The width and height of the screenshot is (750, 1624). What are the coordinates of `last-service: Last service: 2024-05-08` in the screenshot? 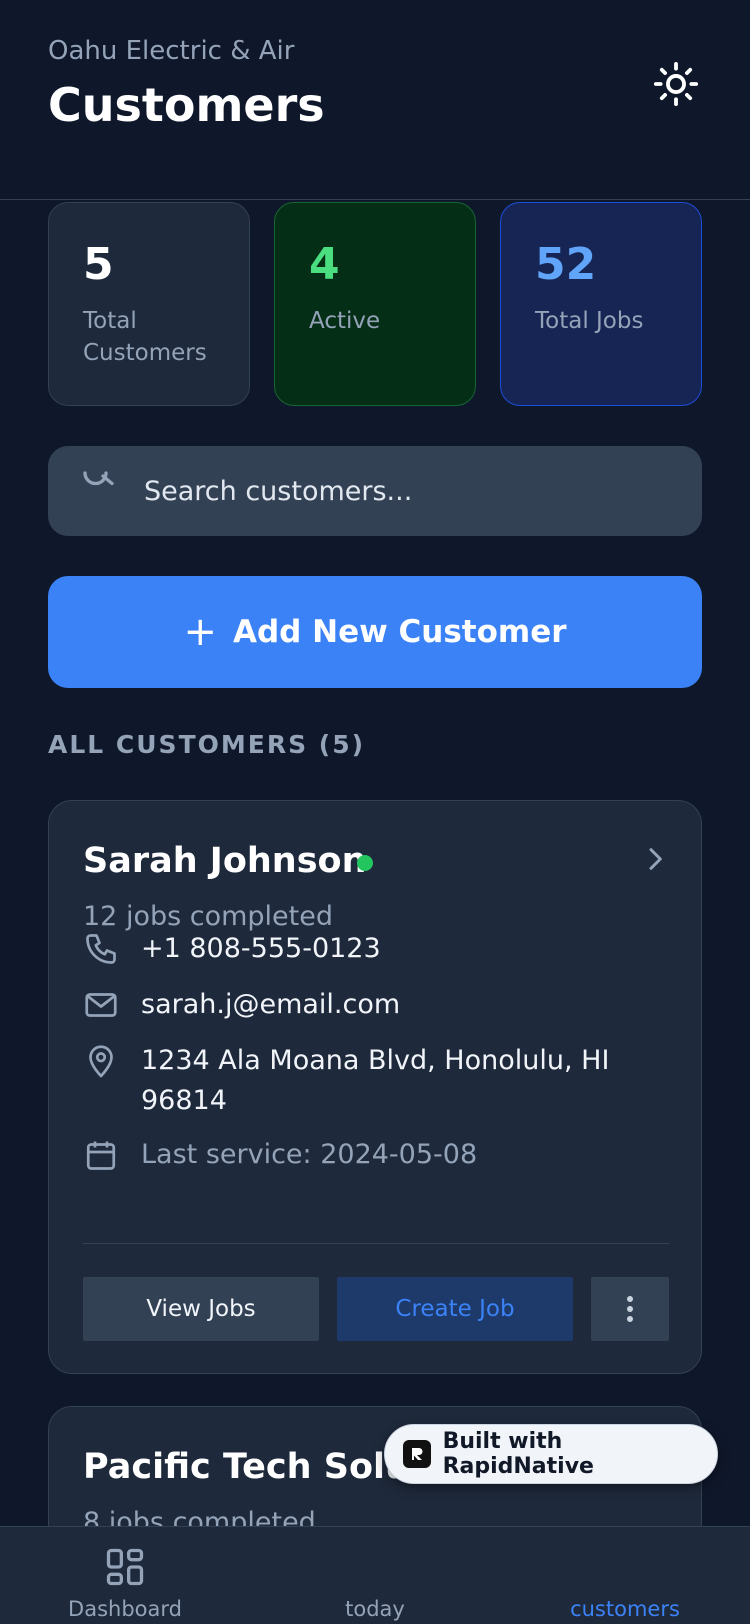 It's located at (309, 1154).